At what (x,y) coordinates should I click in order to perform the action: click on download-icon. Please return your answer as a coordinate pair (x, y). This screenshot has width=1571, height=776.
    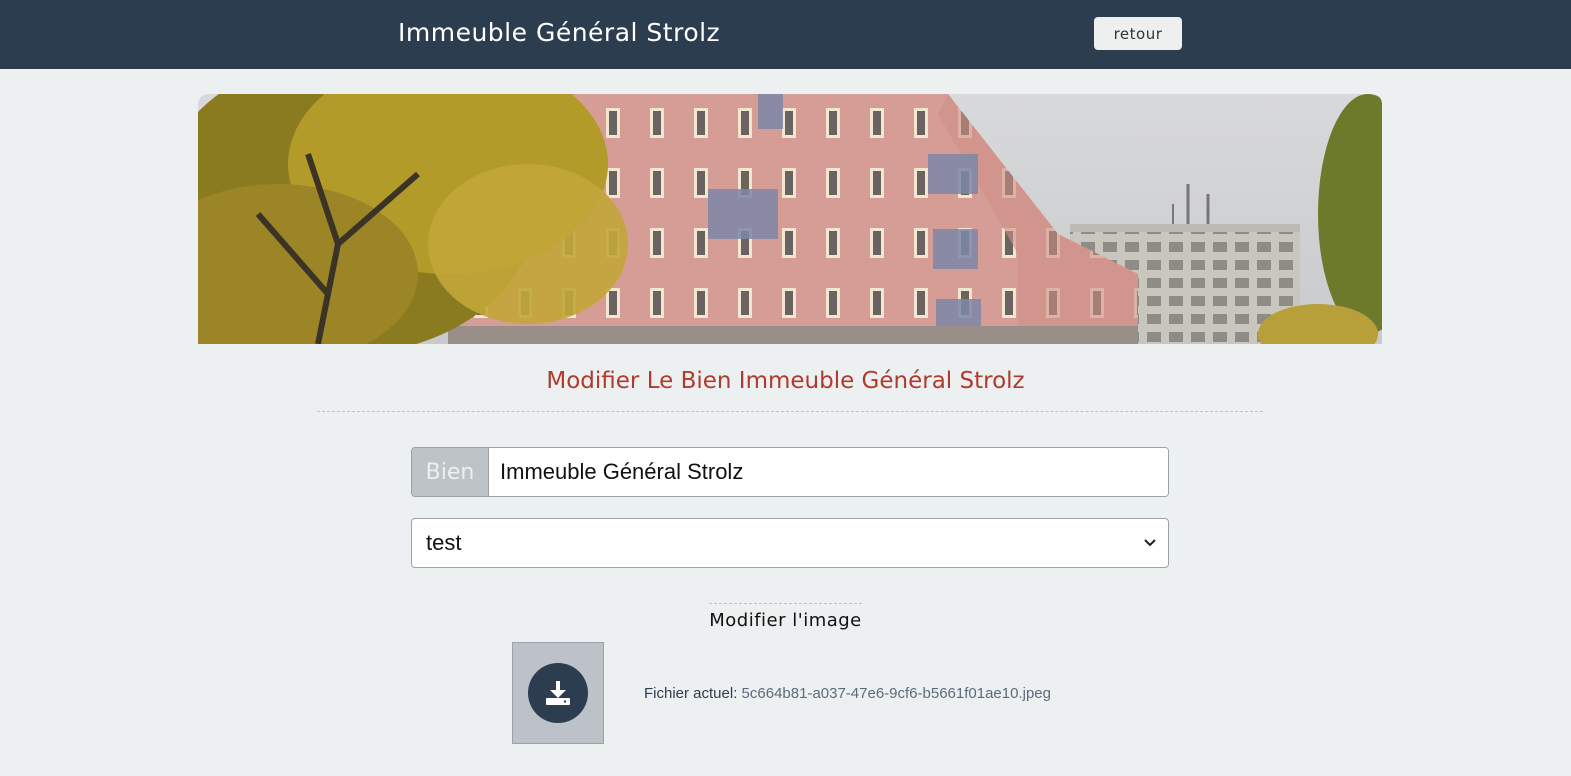
    Looking at the image, I should click on (558, 693).